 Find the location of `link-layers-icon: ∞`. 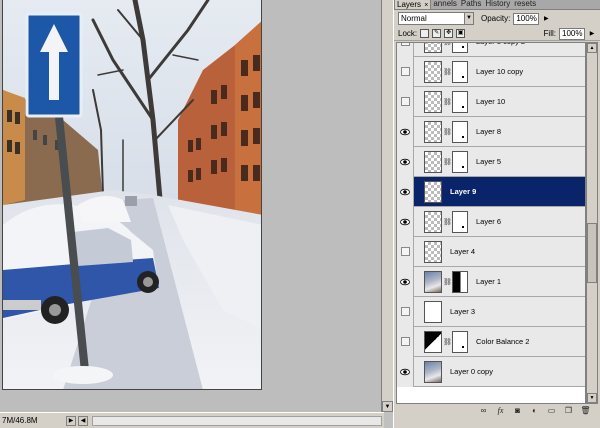

link-layers-icon: ∞ is located at coordinates (483, 411).